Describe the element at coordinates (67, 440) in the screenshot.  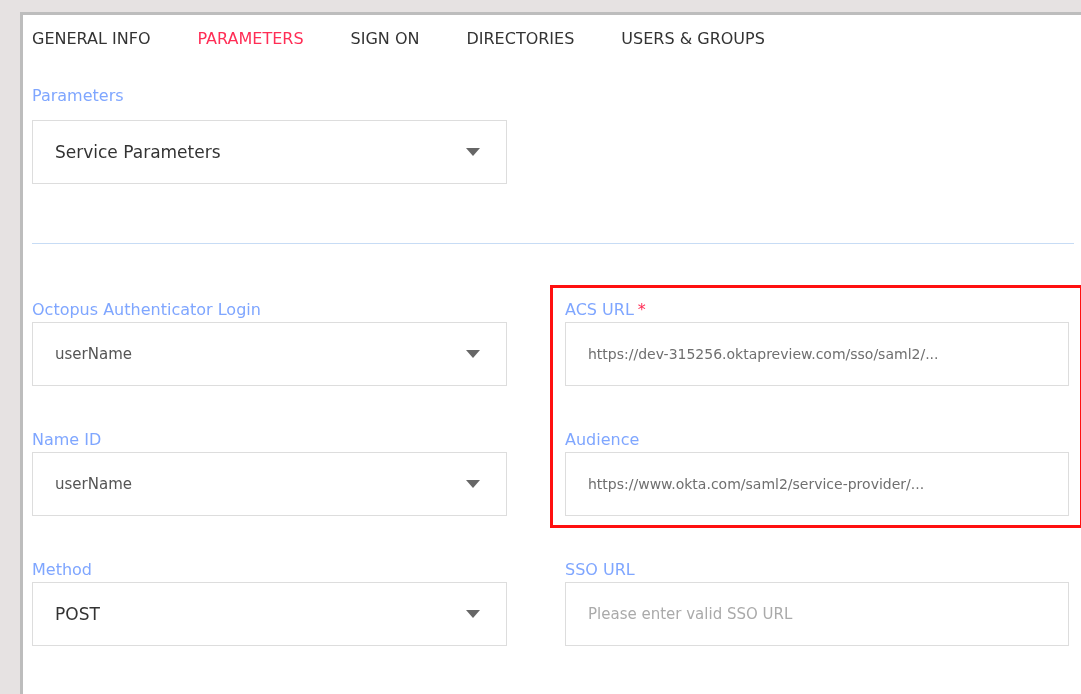
I see `field-label: Name ID` at that location.